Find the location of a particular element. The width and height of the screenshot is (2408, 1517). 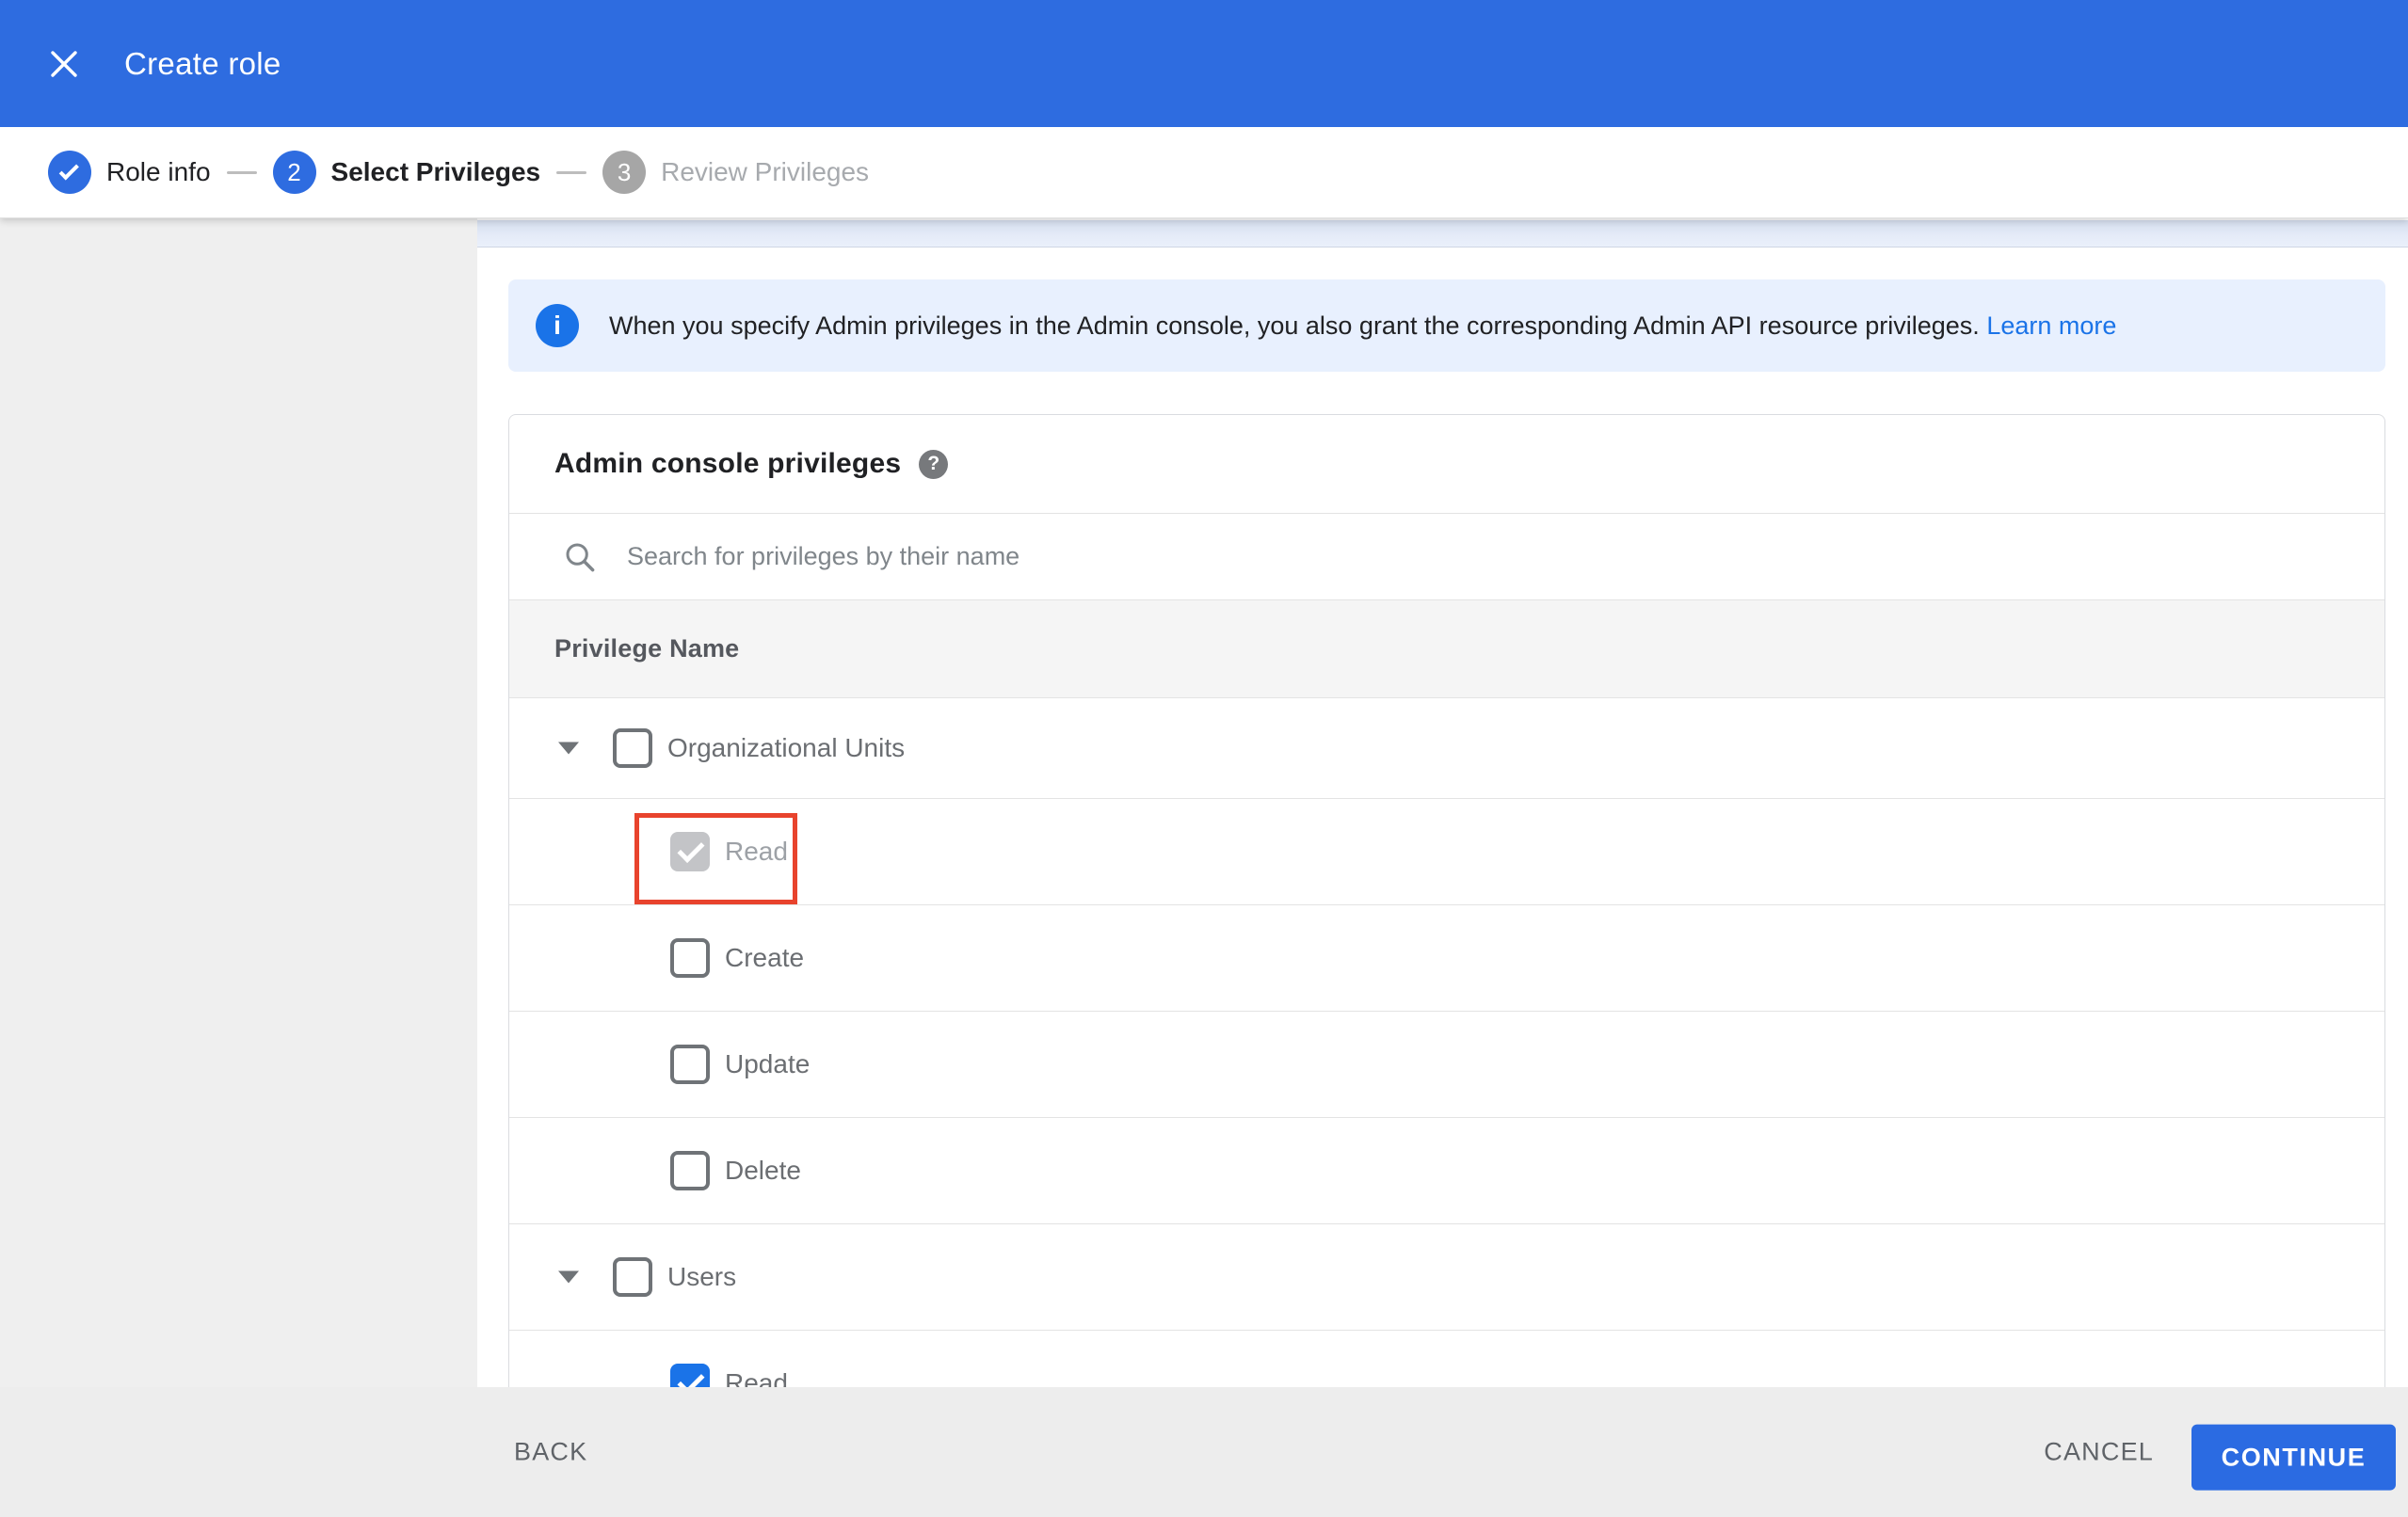

close-button is located at coordinates (64, 64).